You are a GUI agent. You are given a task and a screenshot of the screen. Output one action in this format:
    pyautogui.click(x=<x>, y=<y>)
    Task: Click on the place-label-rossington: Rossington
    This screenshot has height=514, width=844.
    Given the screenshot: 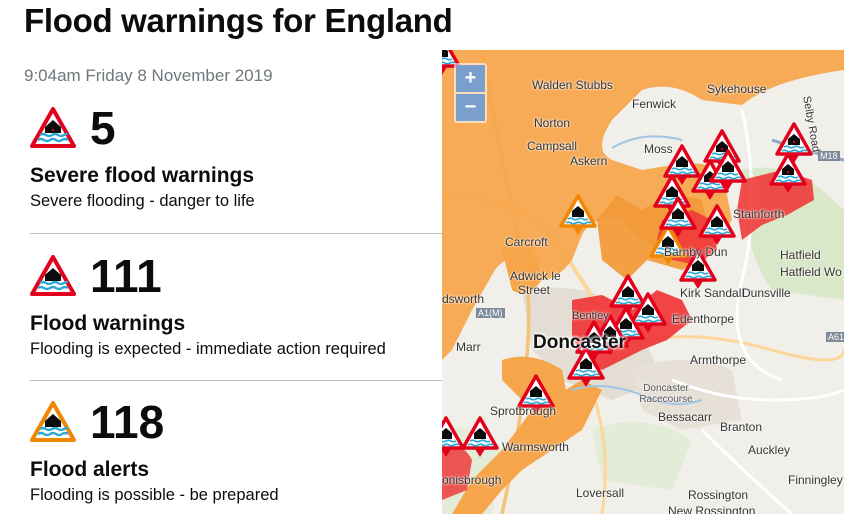 What is the action you would take?
    pyautogui.click(x=718, y=495)
    